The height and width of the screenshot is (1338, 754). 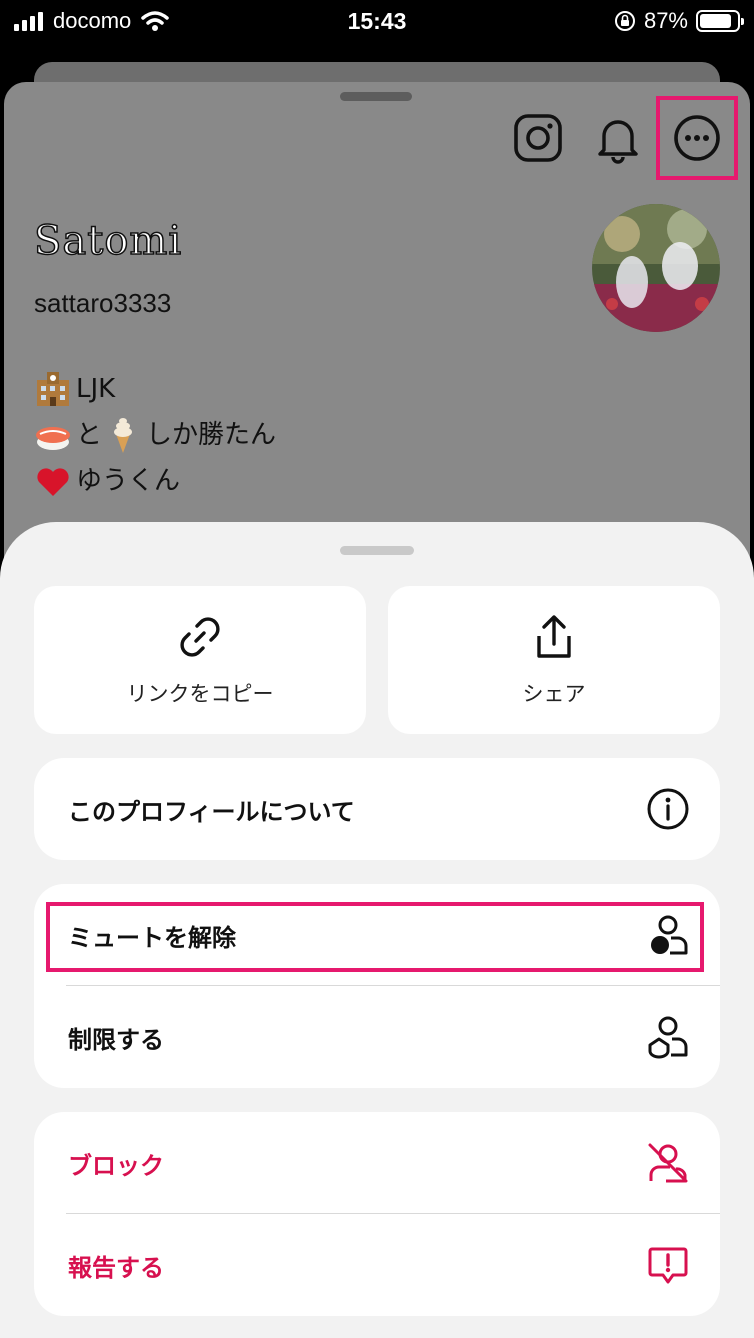 What do you see at coordinates (53, 438) in the screenshot?
I see `sushi-icon` at bounding box center [53, 438].